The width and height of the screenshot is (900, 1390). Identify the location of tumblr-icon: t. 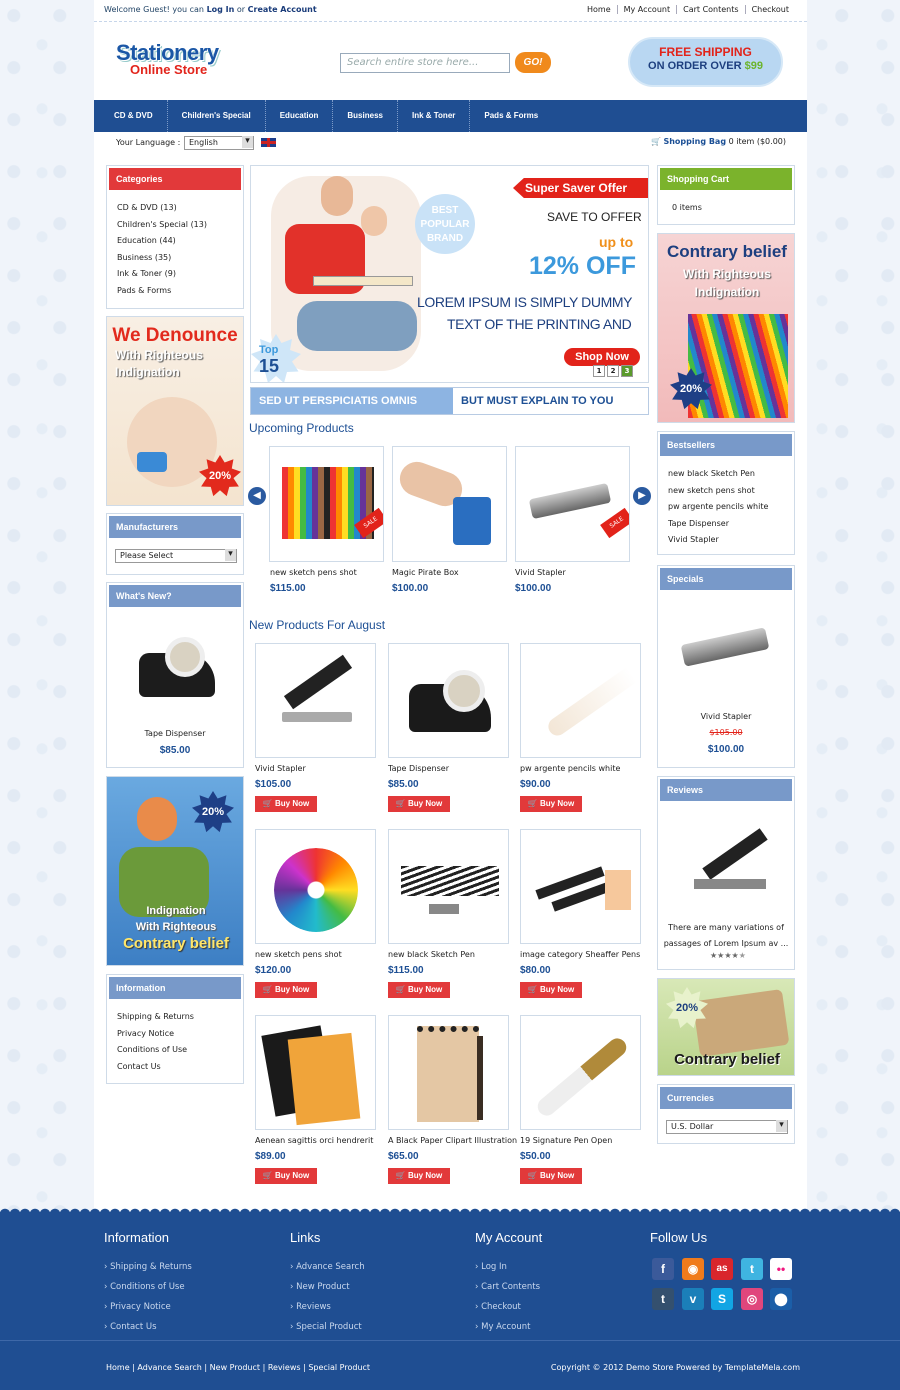
(663, 1299).